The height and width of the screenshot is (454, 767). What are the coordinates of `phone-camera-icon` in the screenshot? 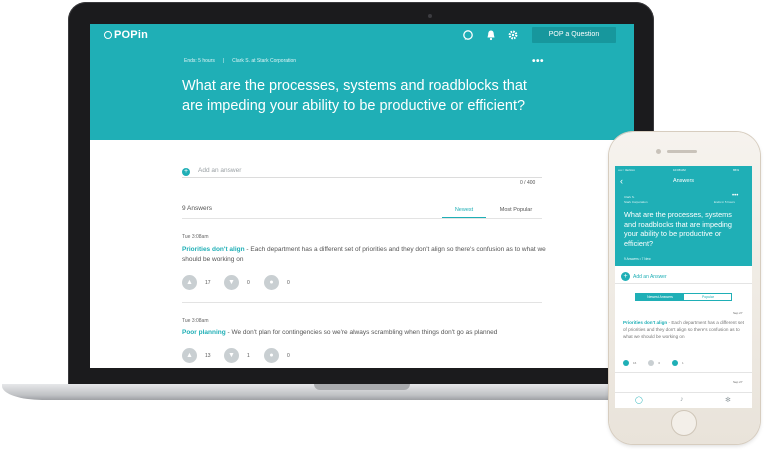 It's located at (658, 151).